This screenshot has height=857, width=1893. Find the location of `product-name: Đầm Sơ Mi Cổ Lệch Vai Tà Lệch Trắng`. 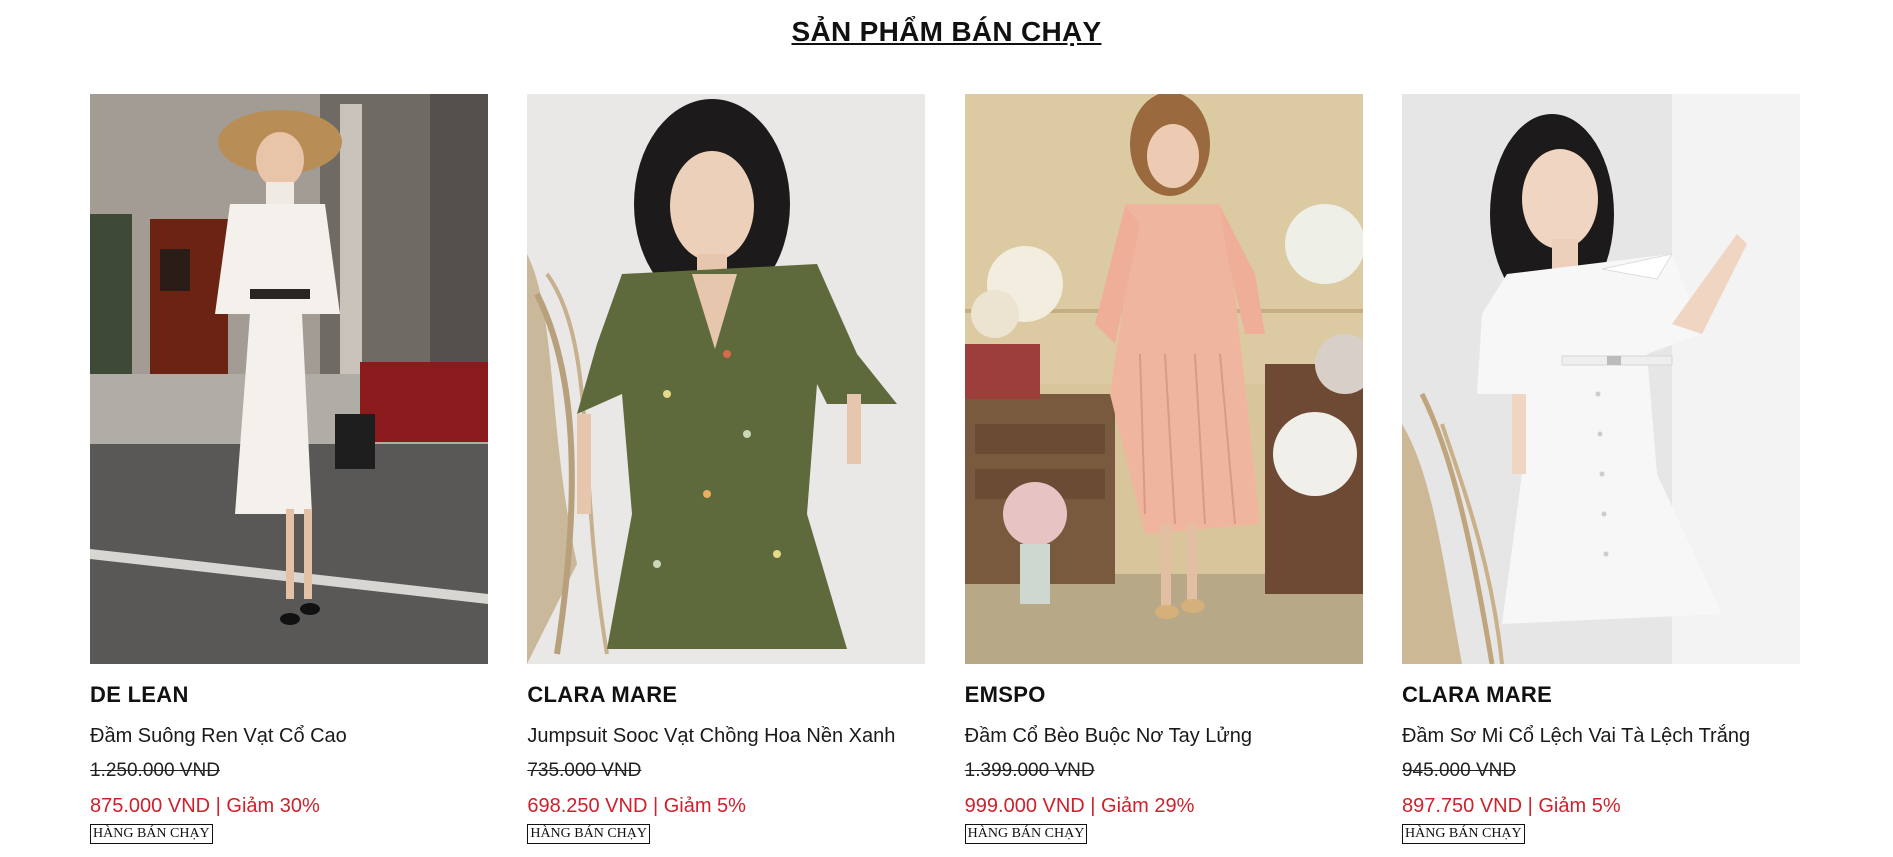

product-name: Đầm Sơ Mi Cổ Lệch Vai Tà Lệch Trắng is located at coordinates (1601, 736).